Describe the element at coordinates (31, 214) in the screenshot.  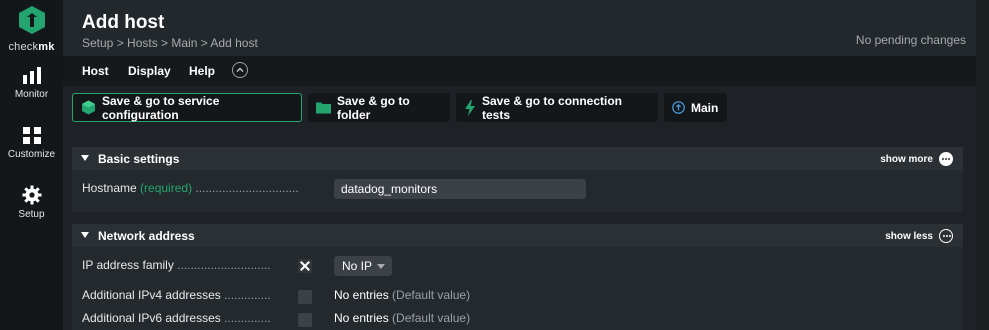
I see `sidebar-item-label: Setup` at that location.